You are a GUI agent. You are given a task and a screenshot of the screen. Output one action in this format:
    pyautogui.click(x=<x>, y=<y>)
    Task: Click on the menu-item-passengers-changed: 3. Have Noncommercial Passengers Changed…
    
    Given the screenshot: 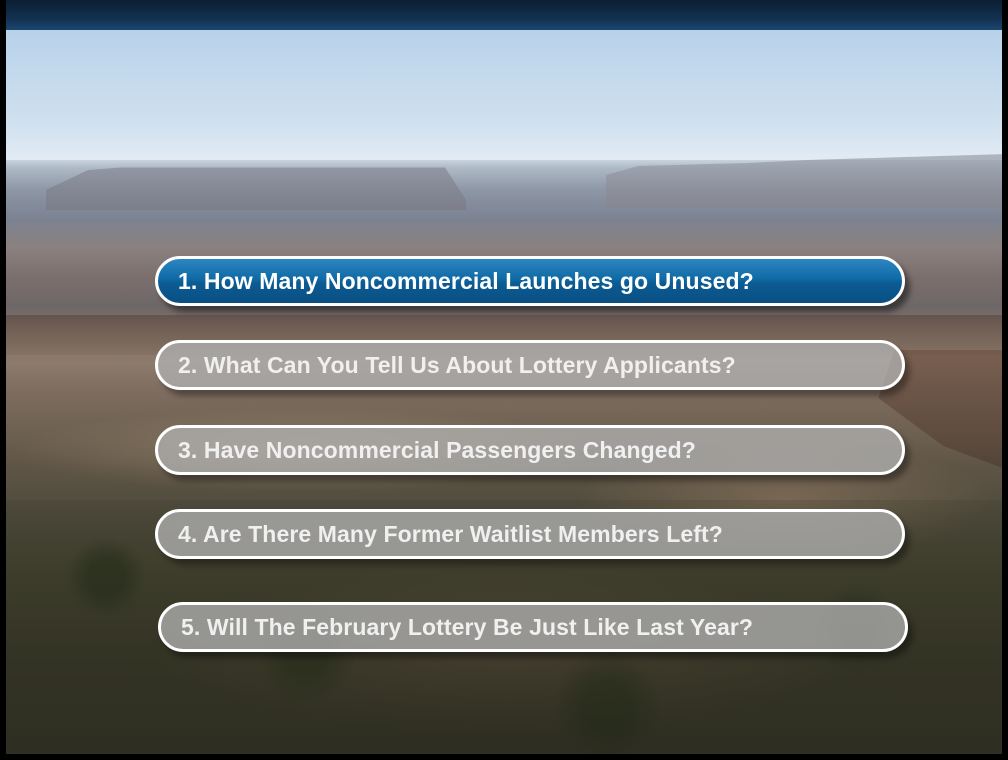 What is the action you would take?
    pyautogui.click(x=530, y=450)
    